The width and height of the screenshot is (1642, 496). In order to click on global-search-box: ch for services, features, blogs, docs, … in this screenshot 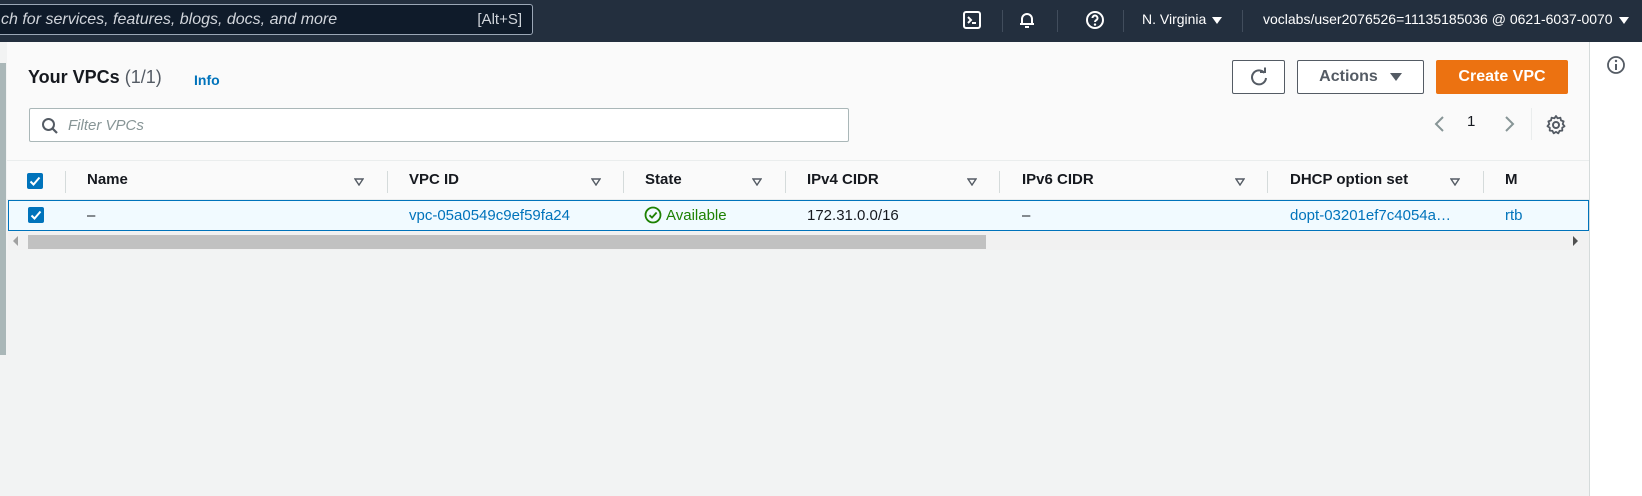, I will do `click(266, 19)`.